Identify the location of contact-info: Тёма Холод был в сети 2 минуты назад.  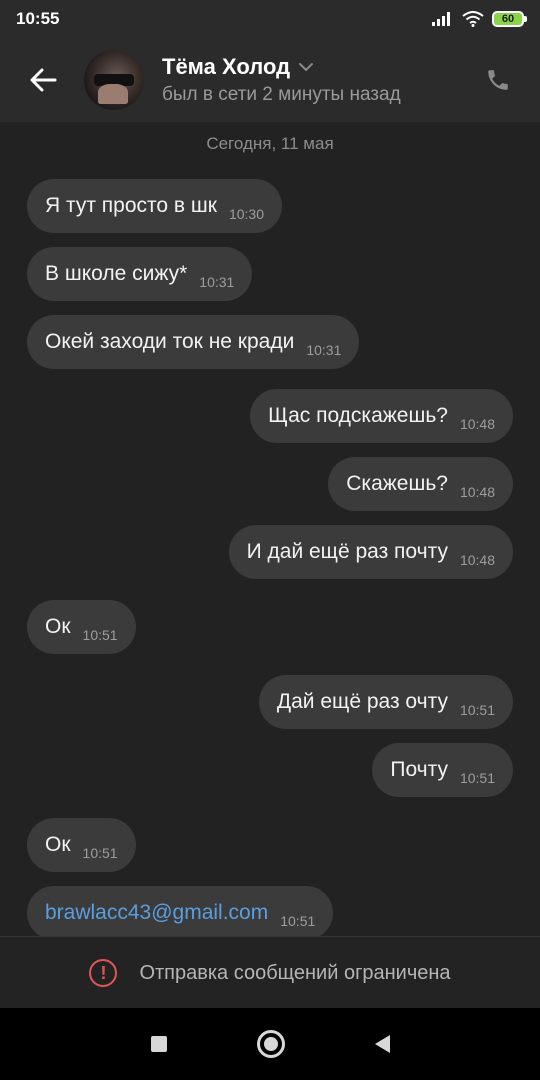
(320, 80).